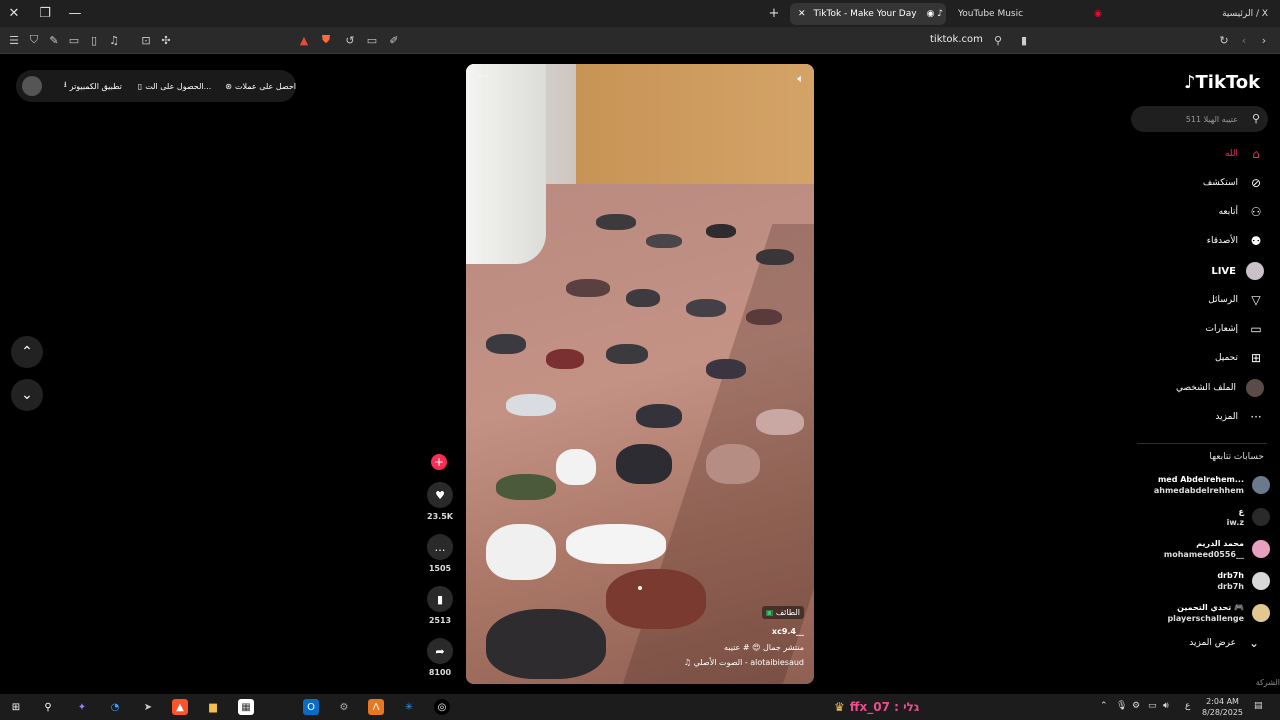 Image resolution: width=1280 pixels, height=720 pixels. What do you see at coordinates (311, 707) in the screenshot?
I see `outlook-icon: O` at bounding box center [311, 707].